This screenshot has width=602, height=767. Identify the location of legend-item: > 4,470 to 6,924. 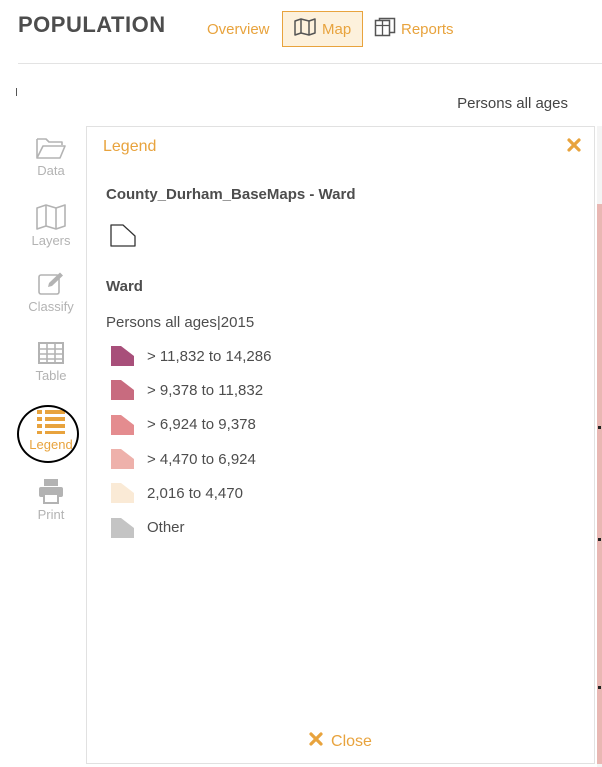
(190, 459).